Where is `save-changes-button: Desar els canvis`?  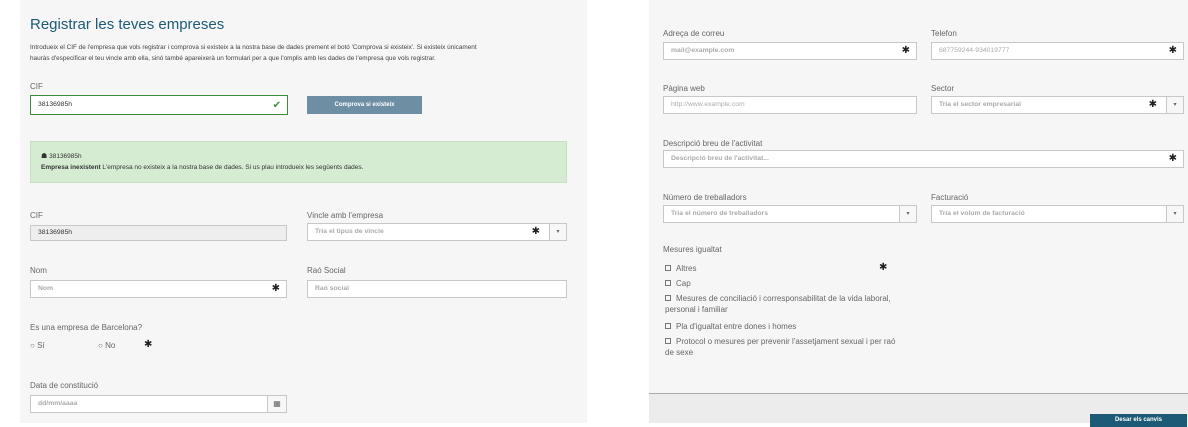
save-changes-button: Desar els canvis is located at coordinates (1138, 420).